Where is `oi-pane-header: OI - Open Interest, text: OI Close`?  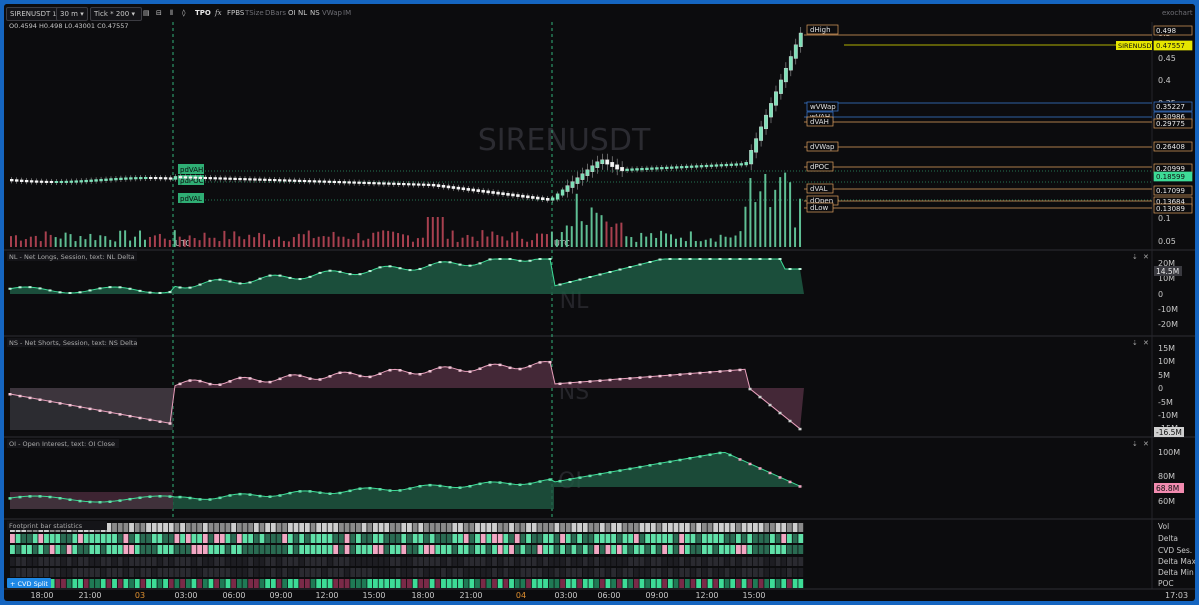
oi-pane-header: OI - Open Interest, text: OI Close is located at coordinates (63, 443).